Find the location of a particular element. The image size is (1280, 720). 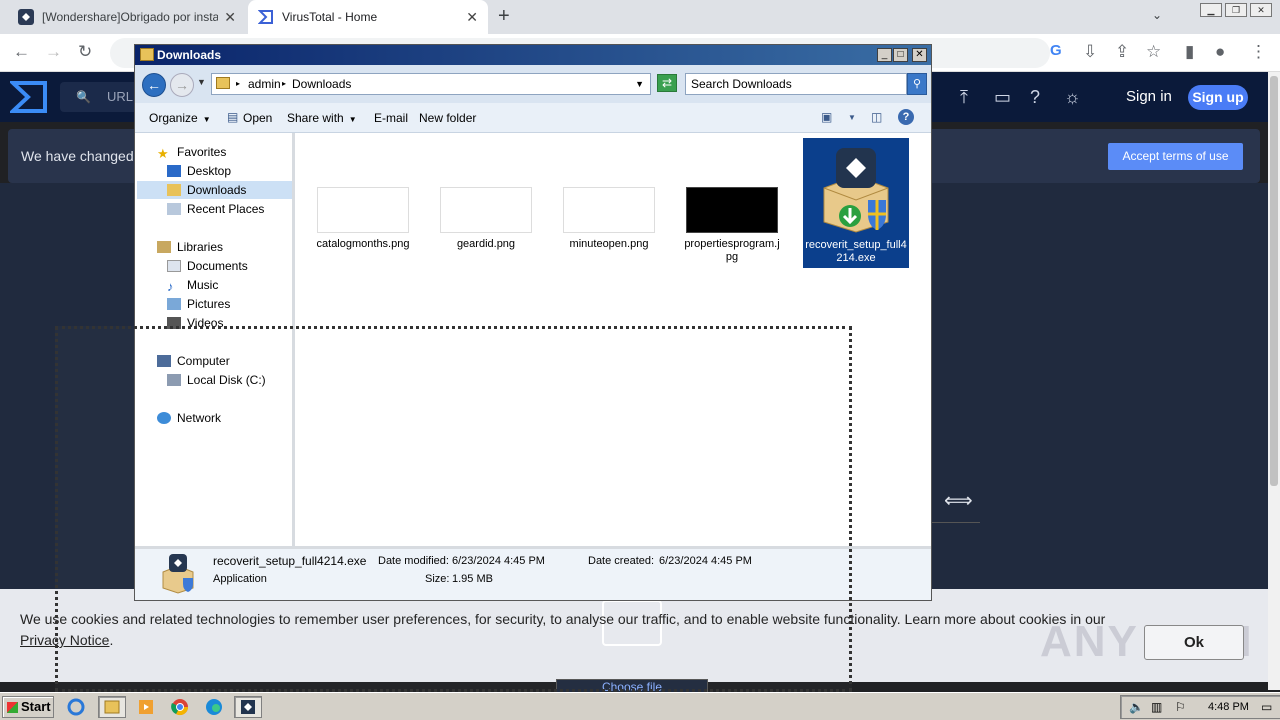

tab-wondershare: [Wondershare]Obrigado por instalar ✕ is located at coordinates (127, 17).